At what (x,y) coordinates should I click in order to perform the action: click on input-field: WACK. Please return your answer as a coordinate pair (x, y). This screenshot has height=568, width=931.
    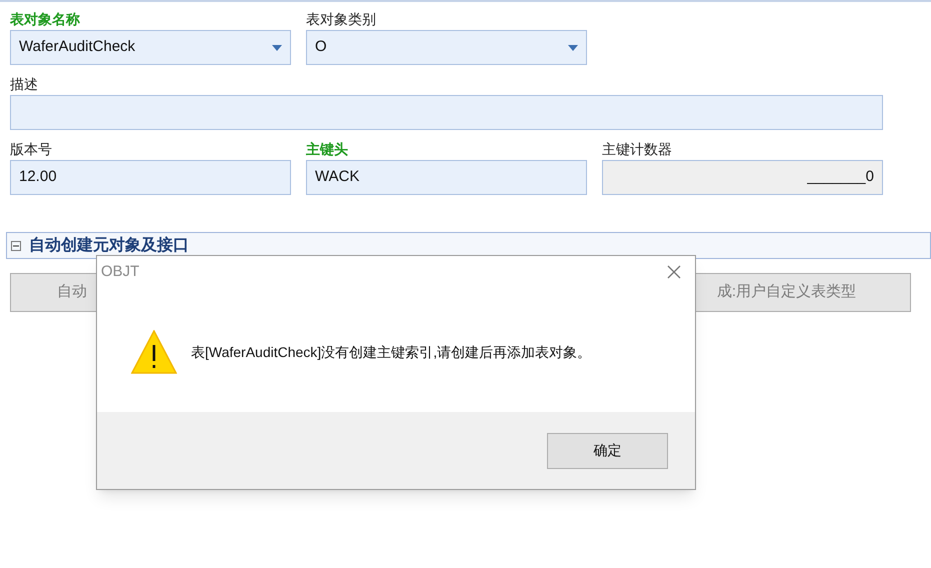
    Looking at the image, I should click on (446, 177).